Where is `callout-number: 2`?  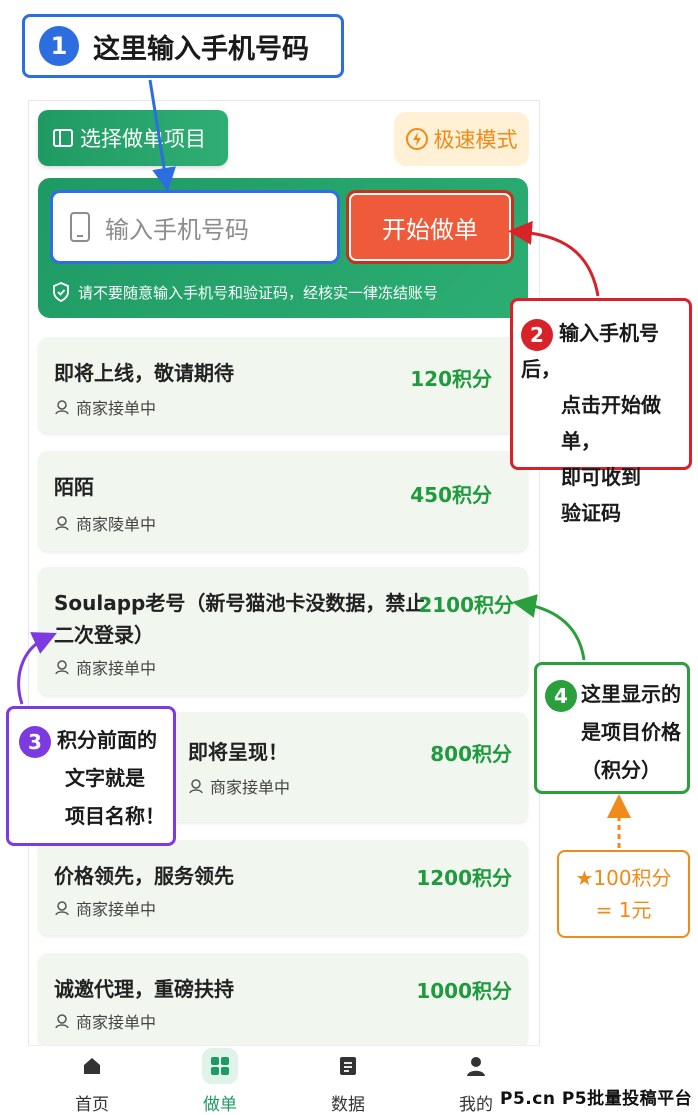
callout-number: 2 is located at coordinates (537, 334).